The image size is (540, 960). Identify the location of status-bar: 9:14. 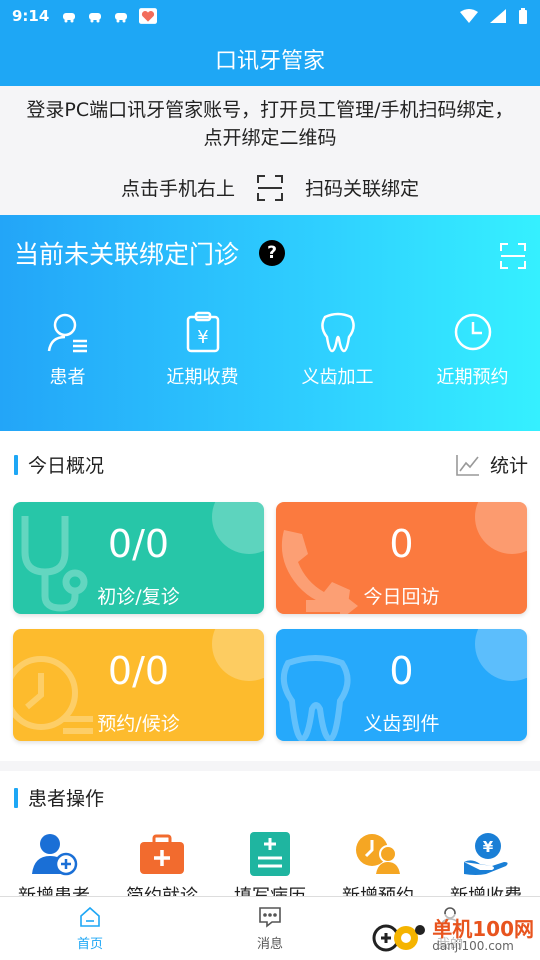
(270, 16).